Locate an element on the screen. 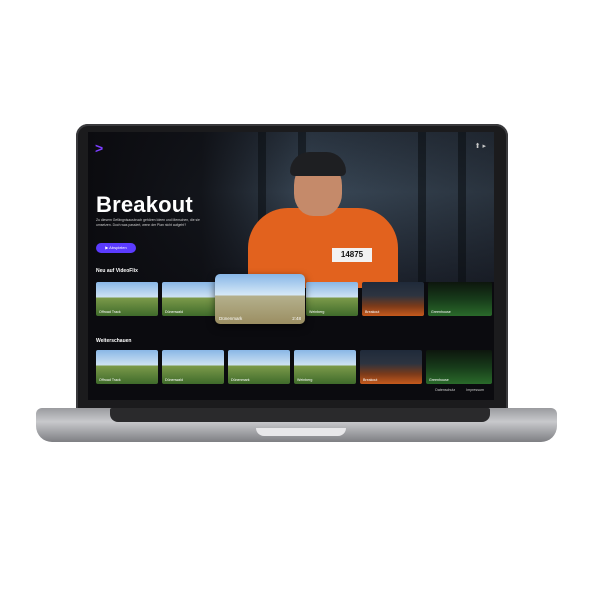 The height and width of the screenshot is (600, 601). imprint-link: Impressum is located at coordinates (475, 390).